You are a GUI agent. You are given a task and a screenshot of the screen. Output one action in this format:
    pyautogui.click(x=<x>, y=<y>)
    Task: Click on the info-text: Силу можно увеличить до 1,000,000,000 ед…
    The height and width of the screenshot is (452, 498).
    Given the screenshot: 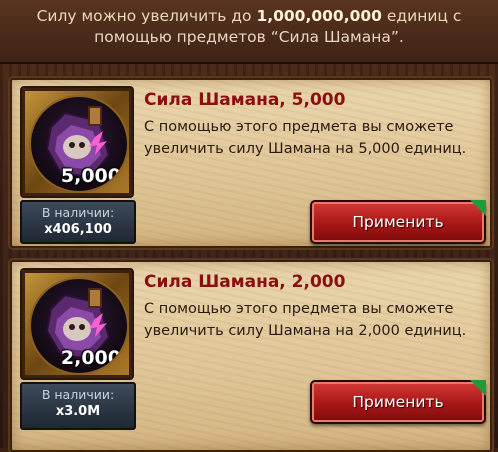 What is the action you would take?
    pyautogui.click(x=249, y=27)
    